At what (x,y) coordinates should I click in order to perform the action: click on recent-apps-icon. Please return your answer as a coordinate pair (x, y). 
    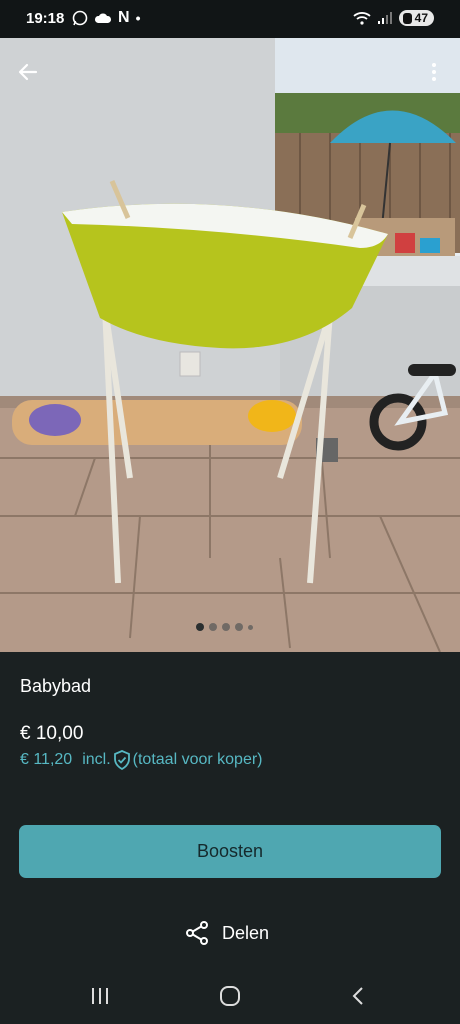
    Looking at the image, I should click on (100, 996).